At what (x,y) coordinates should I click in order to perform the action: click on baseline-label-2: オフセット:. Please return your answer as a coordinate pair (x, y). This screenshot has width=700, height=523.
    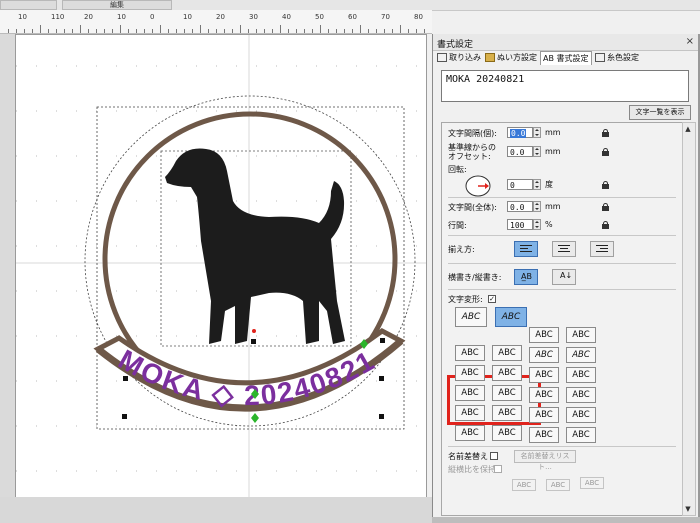
    Looking at the image, I should click on (469, 156).